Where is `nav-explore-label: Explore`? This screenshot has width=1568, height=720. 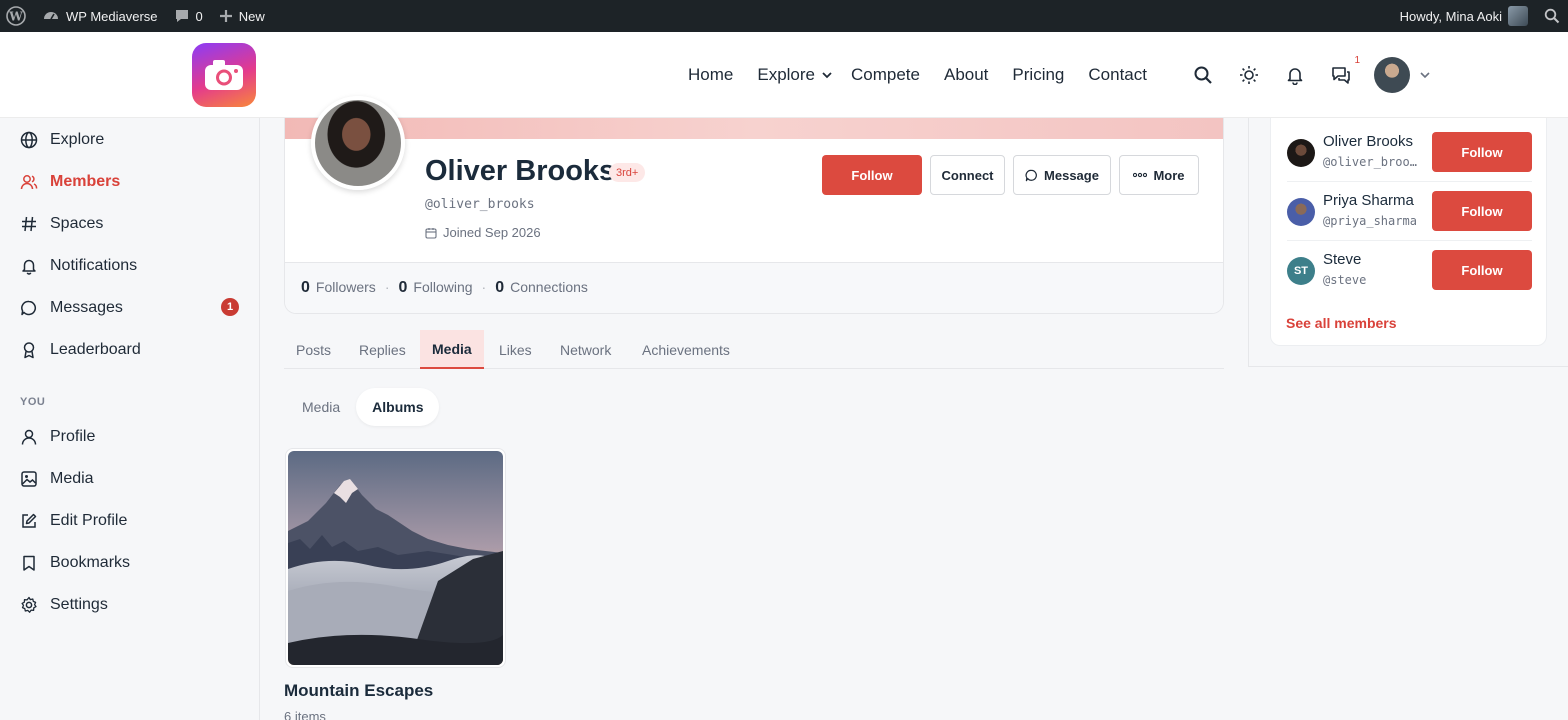 nav-explore-label: Explore is located at coordinates (786, 74).